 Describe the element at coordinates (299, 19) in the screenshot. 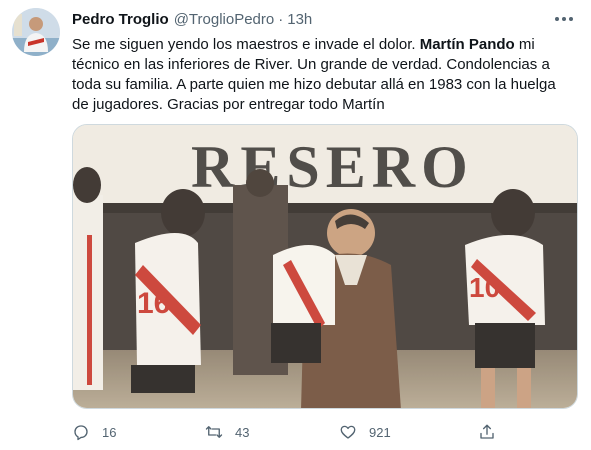

I see `tweet-time: 13h` at that location.